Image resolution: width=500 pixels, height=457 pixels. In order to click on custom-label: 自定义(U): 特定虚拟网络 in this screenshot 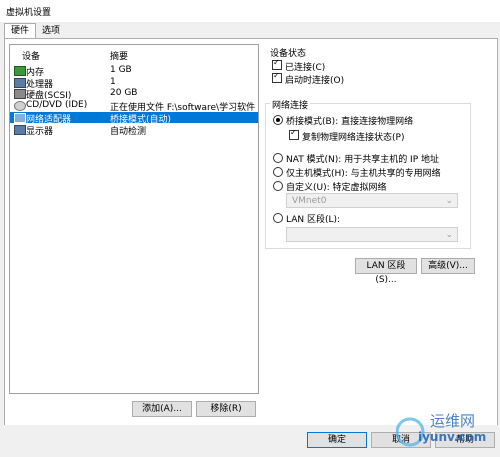, I will do `click(336, 186)`.